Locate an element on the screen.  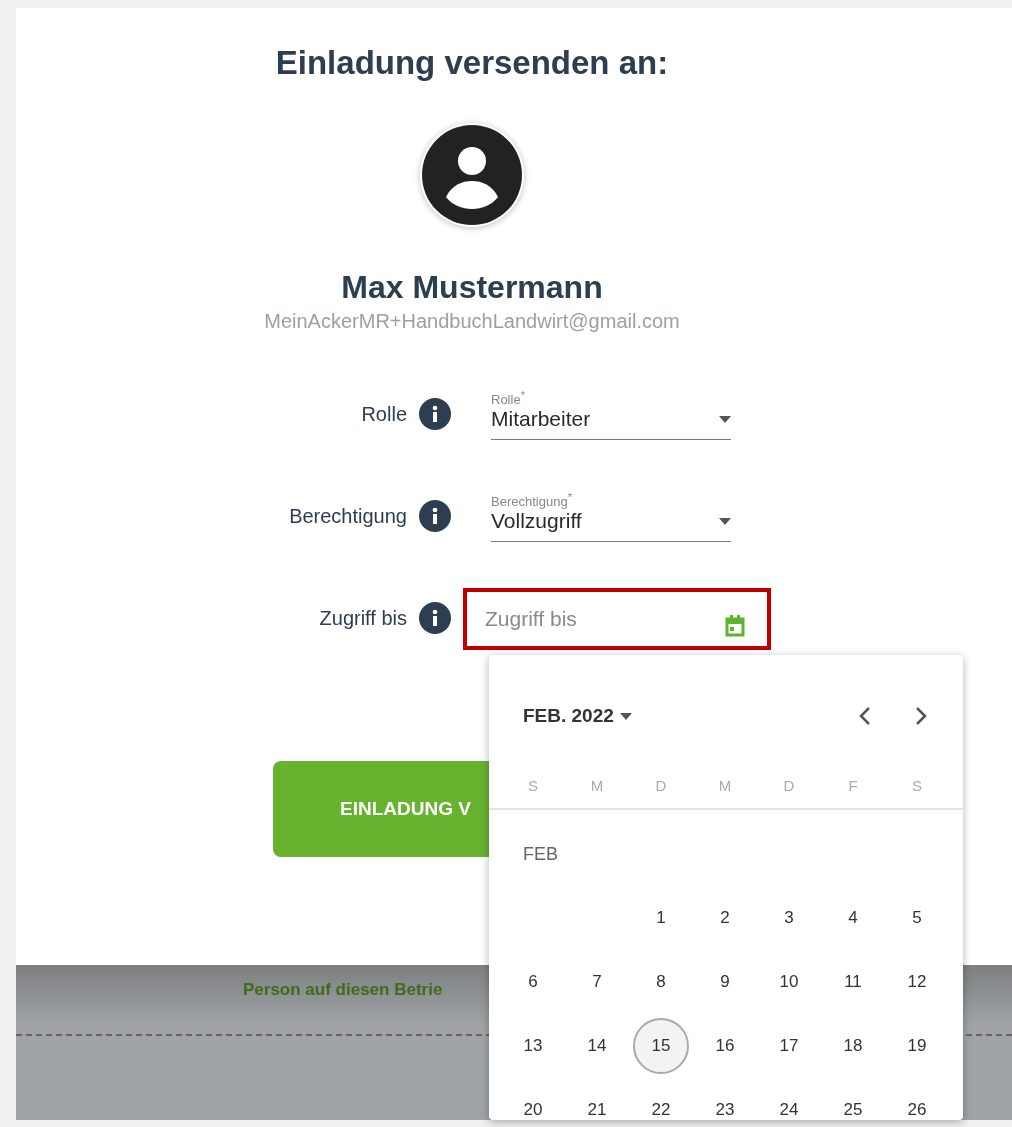
calendar-day: 16 is located at coordinates (725, 1046).